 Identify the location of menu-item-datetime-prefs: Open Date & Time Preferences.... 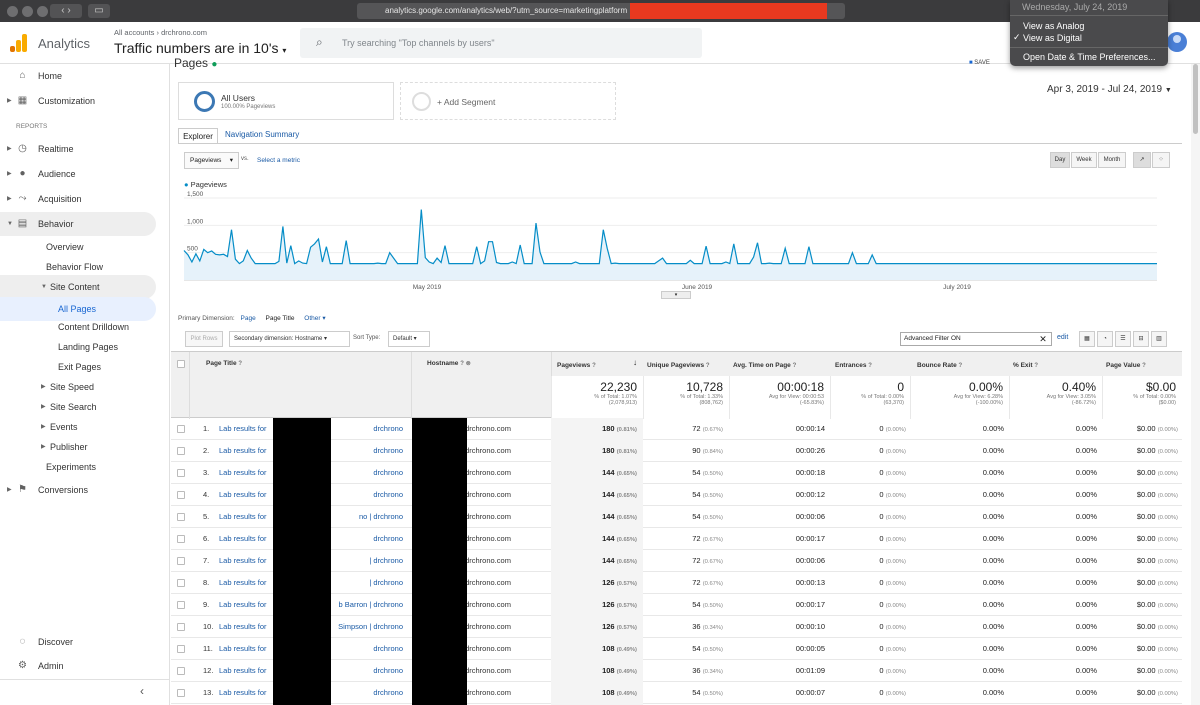
(1089, 57).